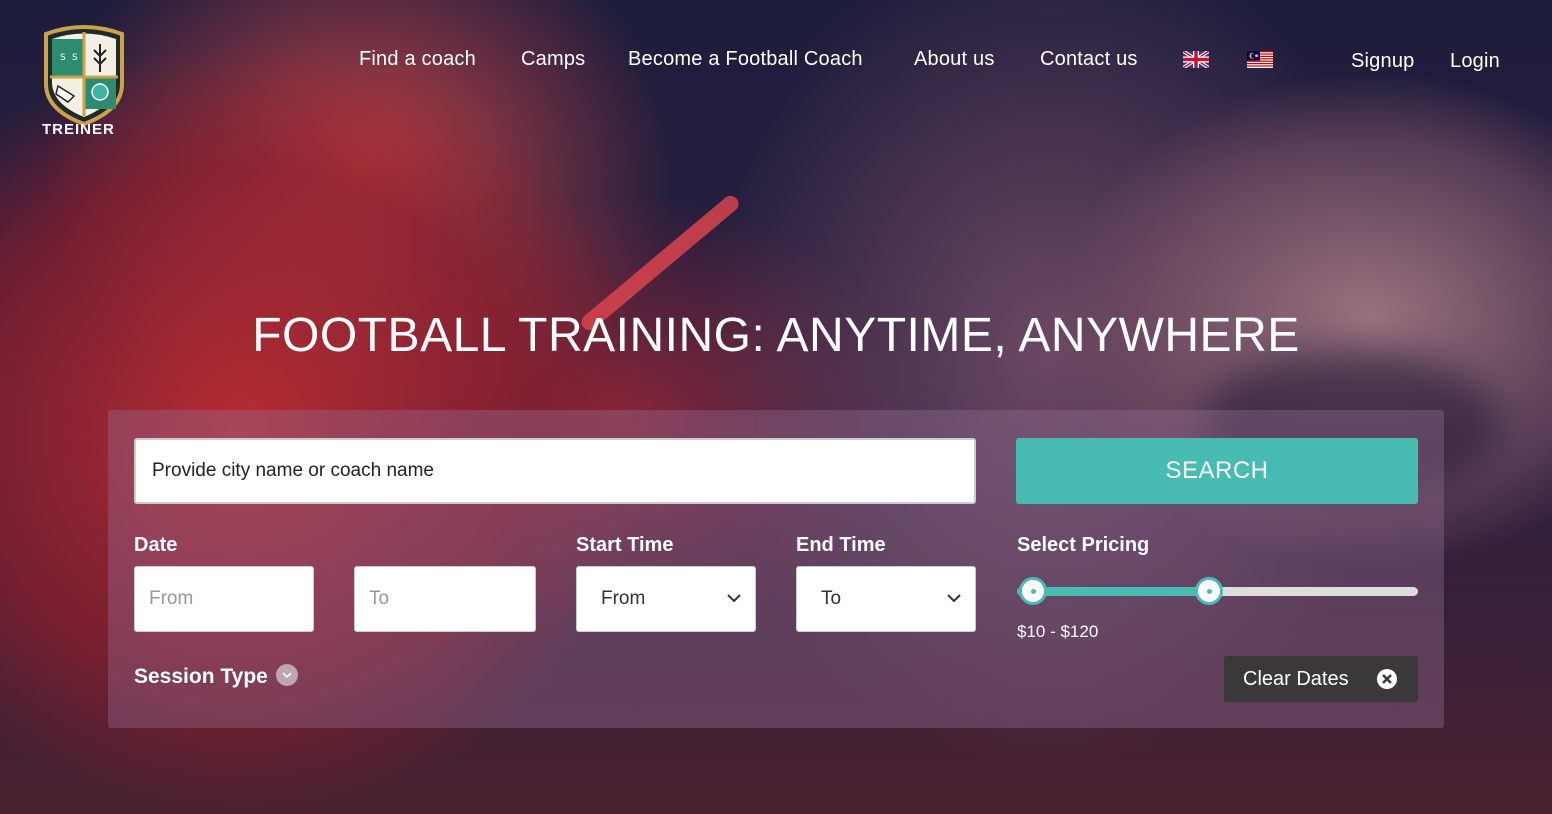  I want to click on nav-about-us: About us, so click(954, 59).